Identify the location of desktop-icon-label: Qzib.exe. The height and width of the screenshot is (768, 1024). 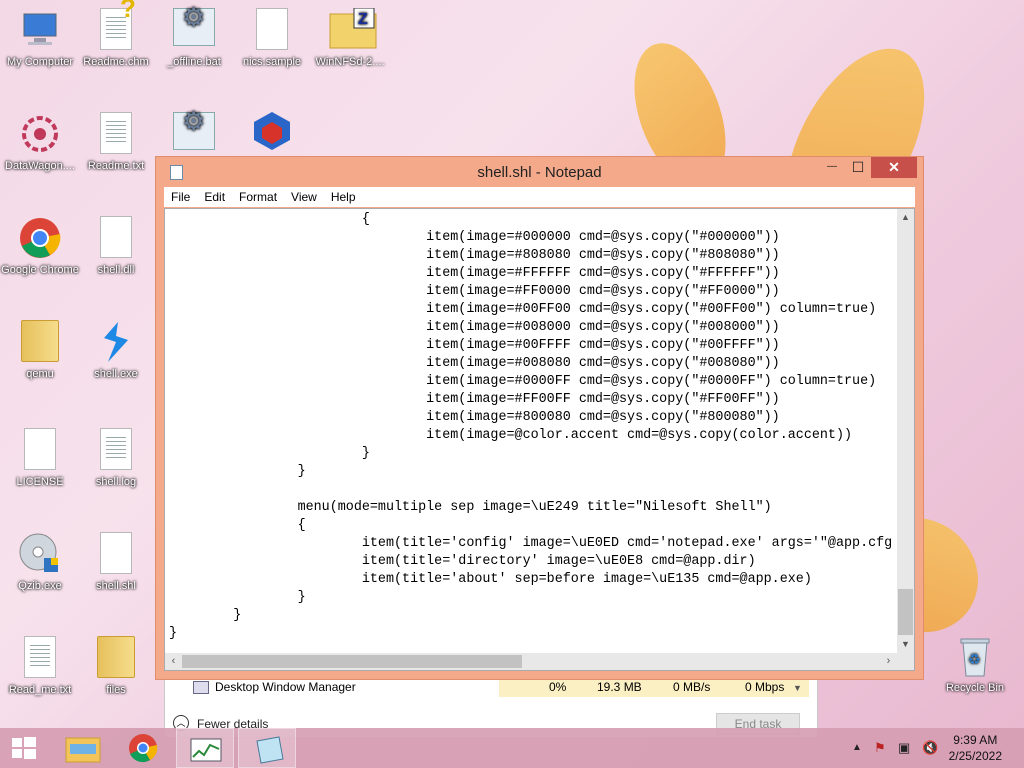
(40, 586).